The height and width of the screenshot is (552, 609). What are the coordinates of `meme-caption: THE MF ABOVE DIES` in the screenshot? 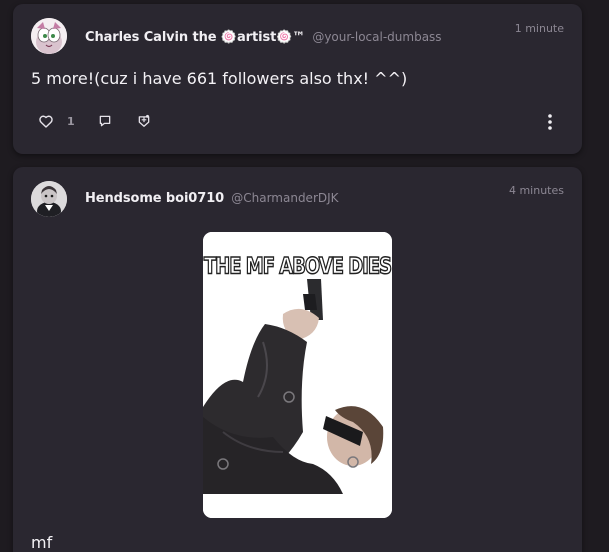 It's located at (297, 267).